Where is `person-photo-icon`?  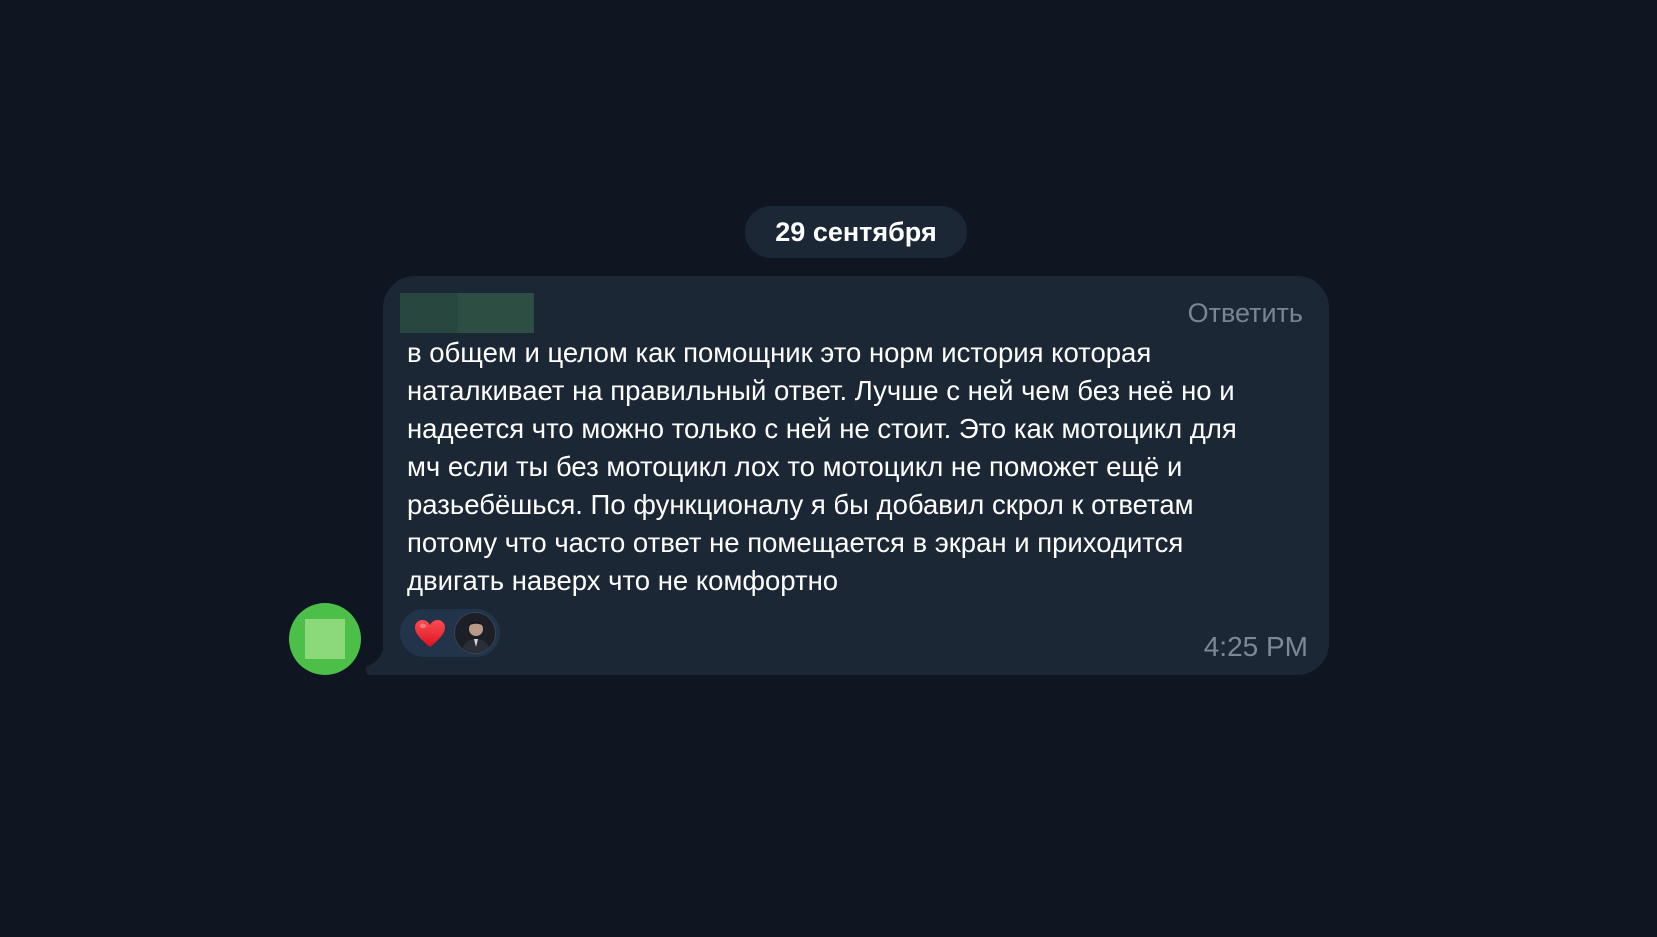
person-photo-icon is located at coordinates (475, 633).